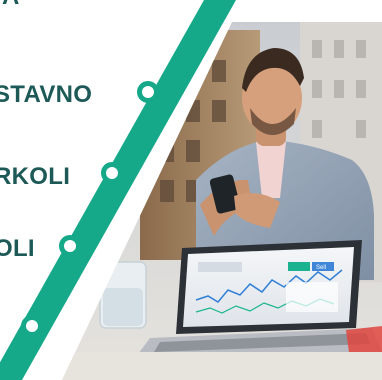  I want to click on feature-label-1: STAVNO, so click(46, 94).